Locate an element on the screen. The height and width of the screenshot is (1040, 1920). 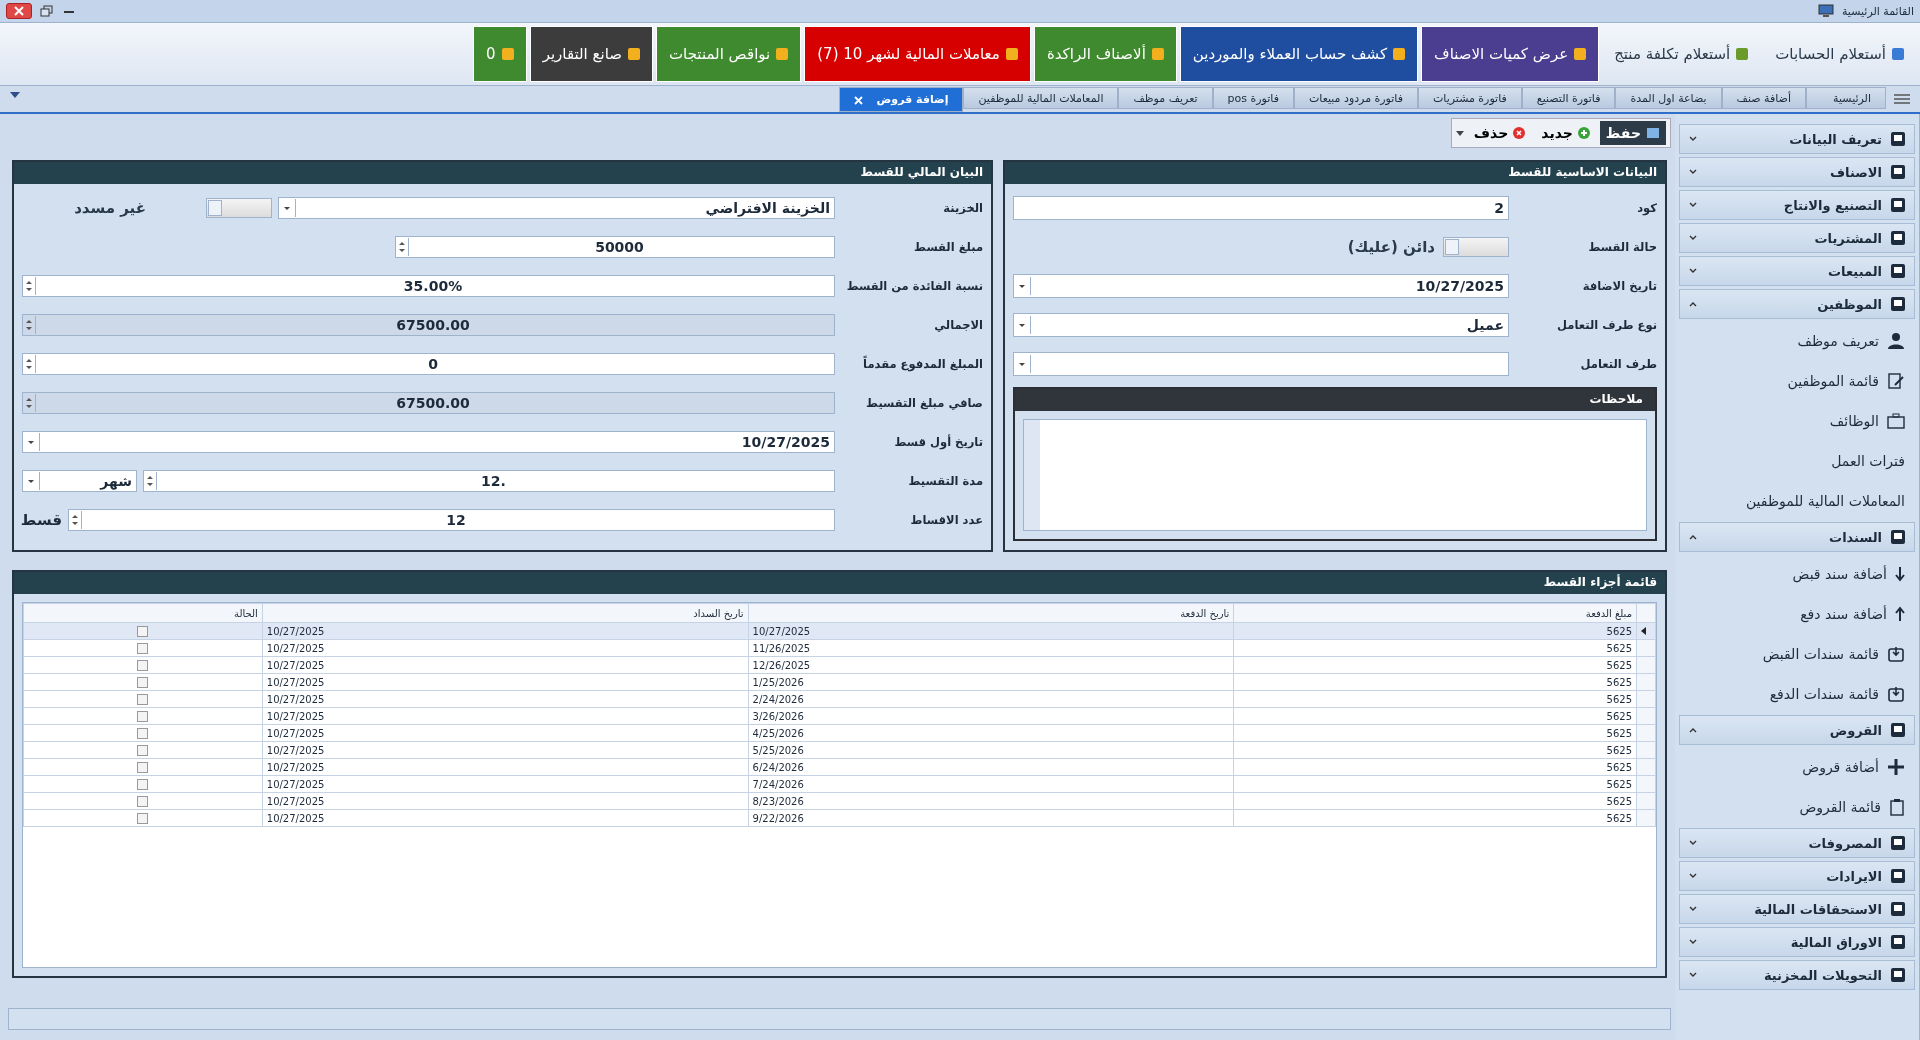
toolbar-button: معاملات المالية لشهر 10 (7) is located at coordinates (917, 54).